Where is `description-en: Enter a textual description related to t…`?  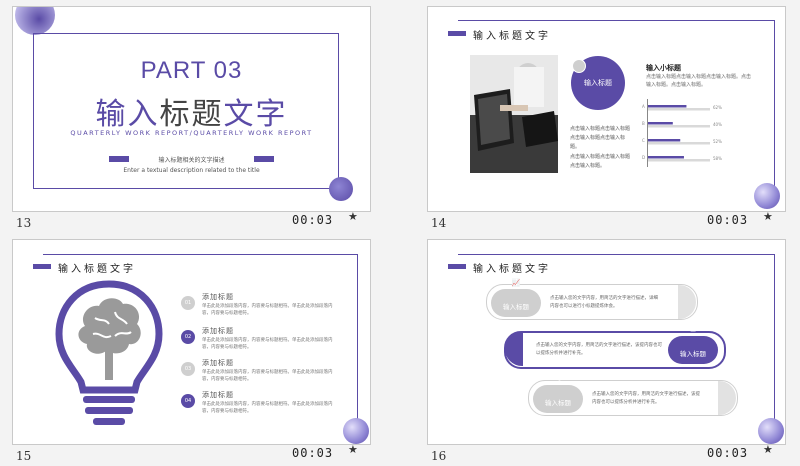 description-en: Enter a textual description related to t… is located at coordinates (191, 170).